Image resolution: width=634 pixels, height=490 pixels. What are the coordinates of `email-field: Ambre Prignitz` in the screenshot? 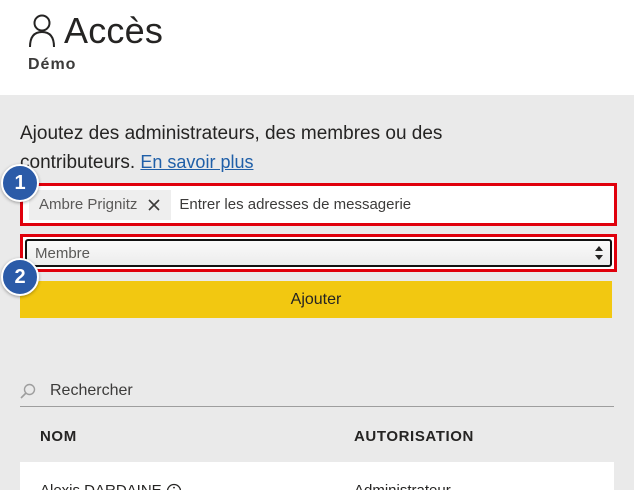 It's located at (318, 204).